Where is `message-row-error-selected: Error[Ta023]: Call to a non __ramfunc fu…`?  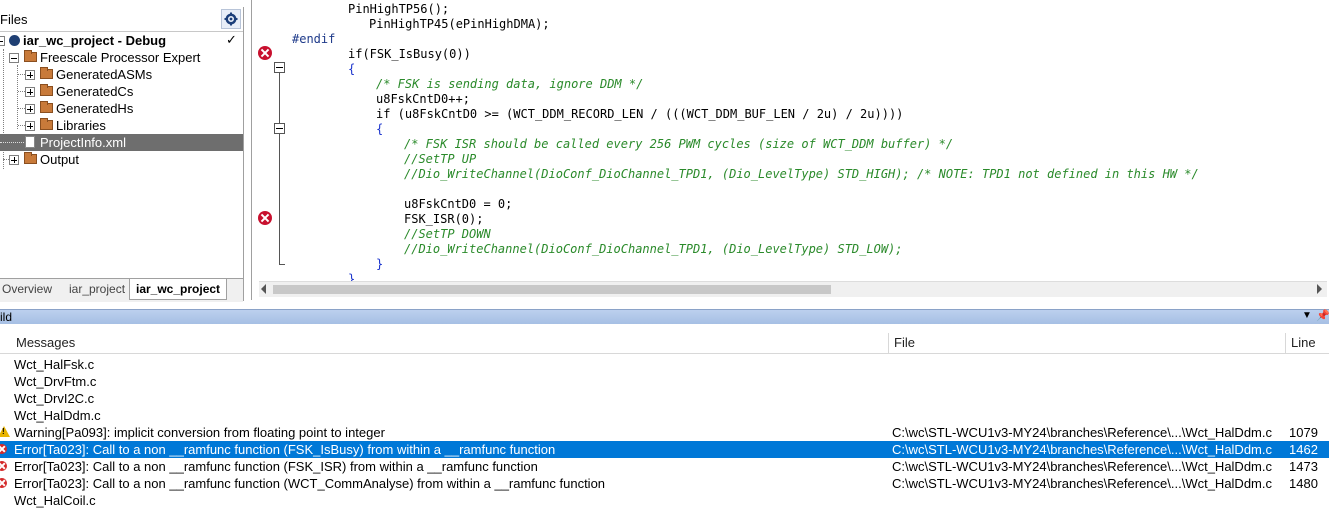 message-row-error-selected: Error[Ta023]: Call to a non __ramfunc fu… is located at coordinates (664, 449).